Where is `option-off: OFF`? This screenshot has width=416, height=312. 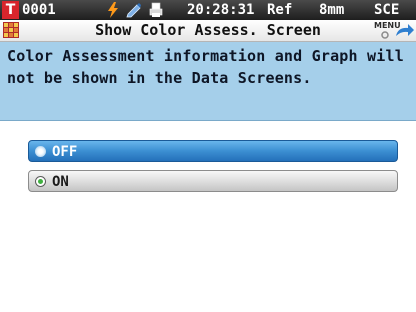 option-off: OFF is located at coordinates (213, 151).